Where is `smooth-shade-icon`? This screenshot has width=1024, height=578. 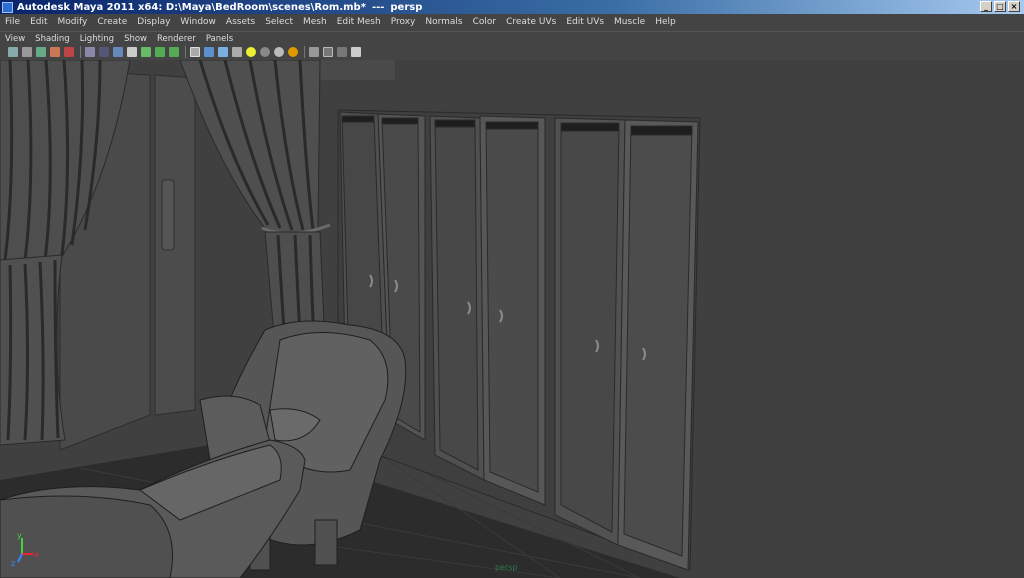
smooth-shade-icon is located at coordinates (209, 52).